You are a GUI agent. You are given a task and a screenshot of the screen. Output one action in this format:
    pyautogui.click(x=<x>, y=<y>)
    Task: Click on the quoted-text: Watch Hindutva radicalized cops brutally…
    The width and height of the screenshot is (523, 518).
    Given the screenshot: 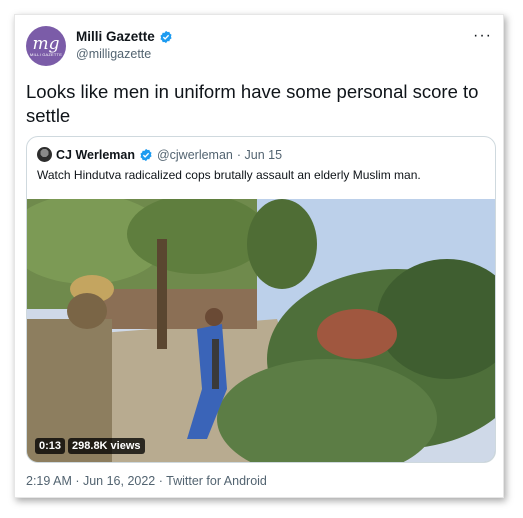 What is the action you would take?
    pyautogui.click(x=229, y=175)
    